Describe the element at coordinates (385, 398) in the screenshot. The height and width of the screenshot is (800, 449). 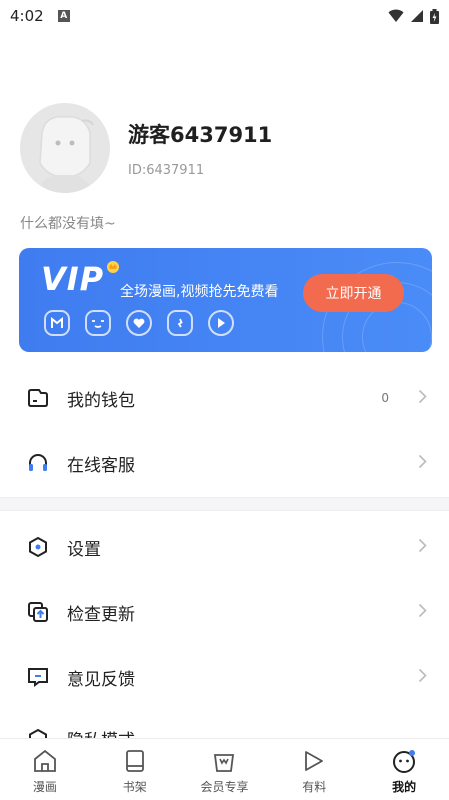
I see `wallet-balance: 0` at that location.